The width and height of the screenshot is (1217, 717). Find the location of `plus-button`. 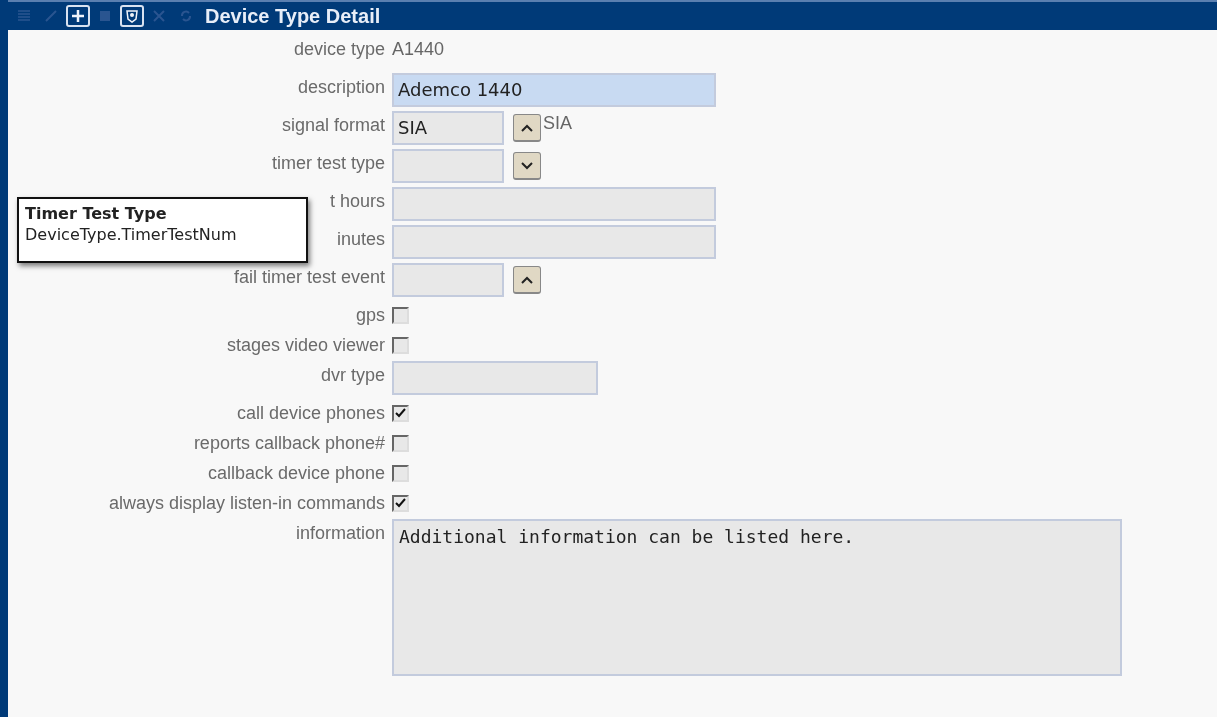

plus-button is located at coordinates (78, 16).